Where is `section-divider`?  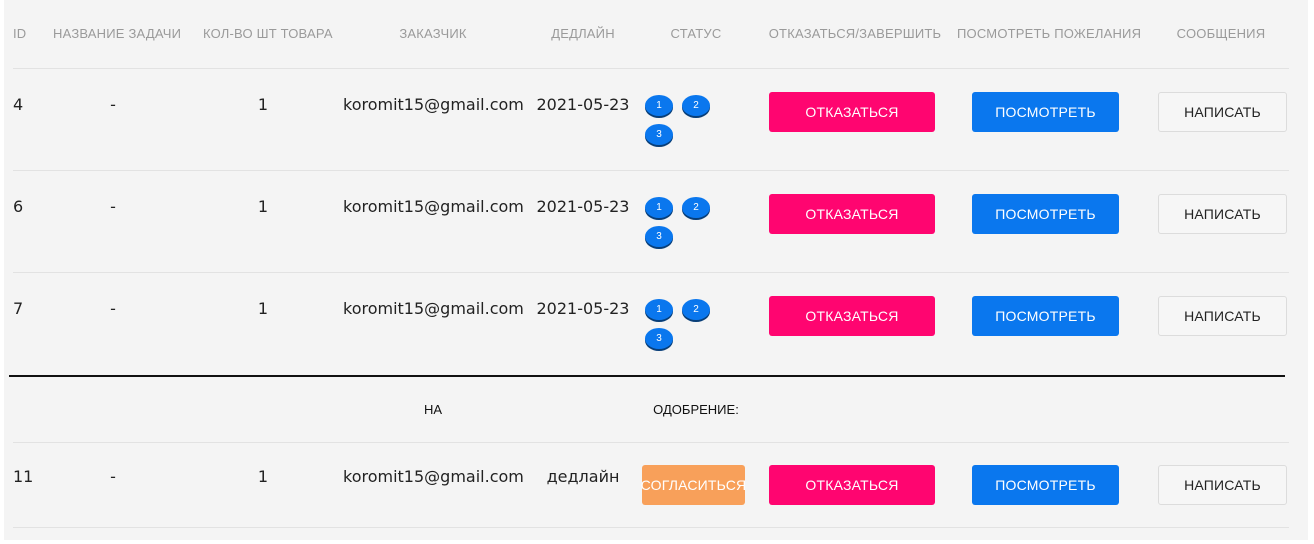
section-divider is located at coordinates (647, 376).